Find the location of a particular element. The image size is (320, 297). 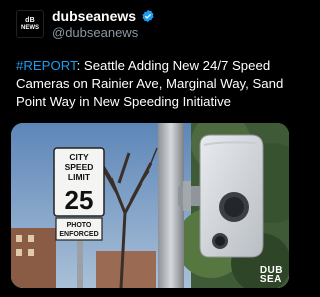

hashtag-link: #REPORT is located at coordinates (46, 65).